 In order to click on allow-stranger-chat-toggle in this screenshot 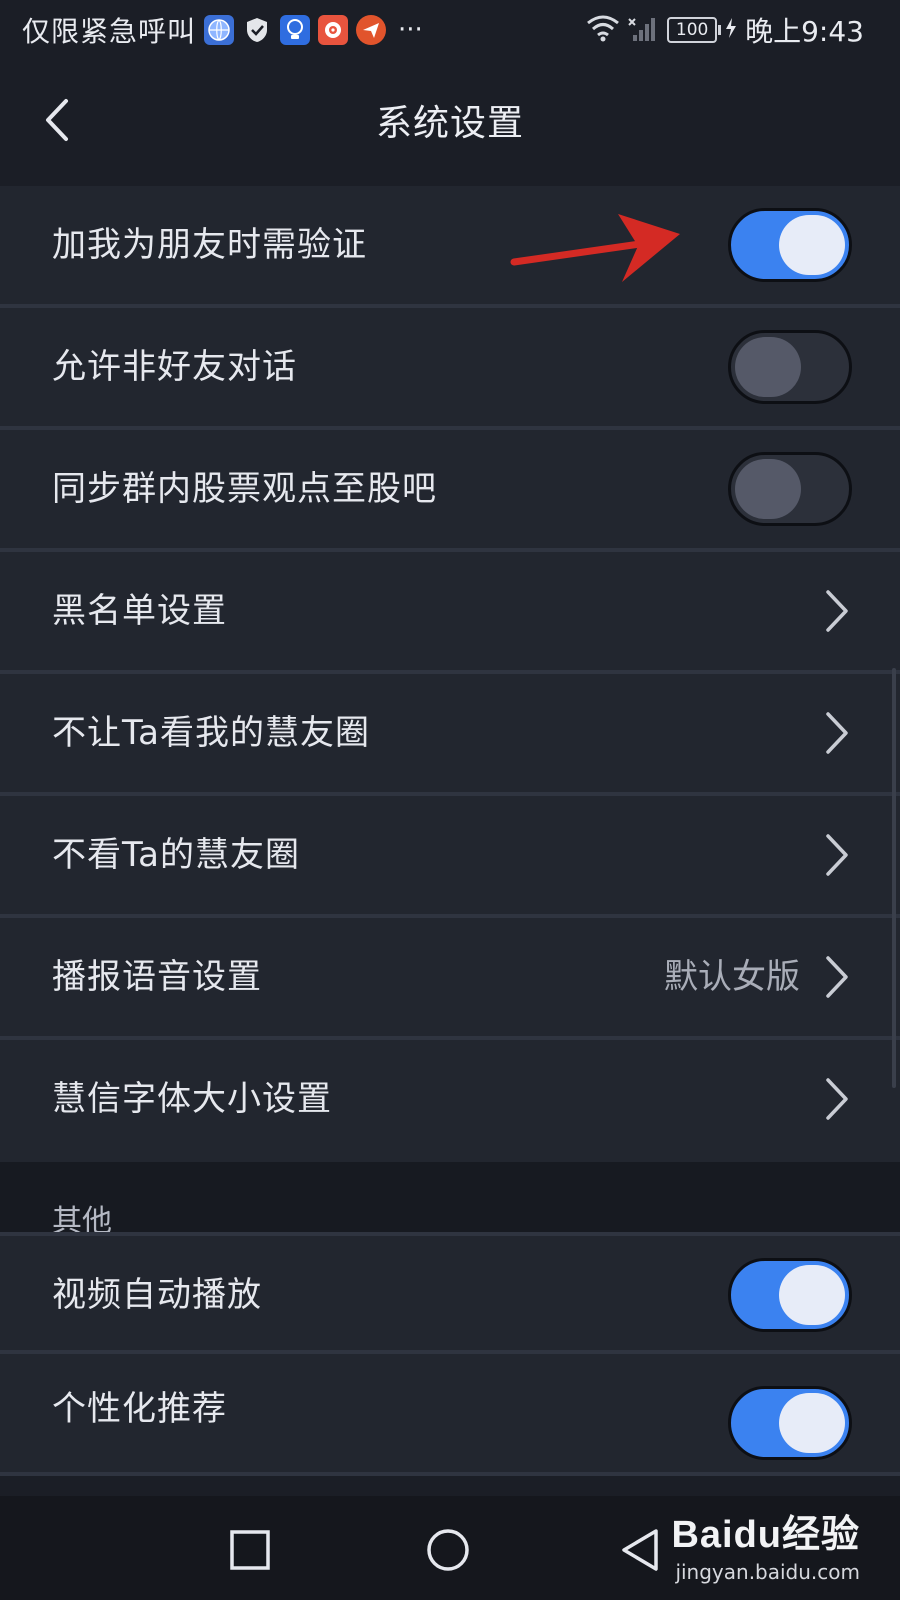, I will do `click(790, 367)`.